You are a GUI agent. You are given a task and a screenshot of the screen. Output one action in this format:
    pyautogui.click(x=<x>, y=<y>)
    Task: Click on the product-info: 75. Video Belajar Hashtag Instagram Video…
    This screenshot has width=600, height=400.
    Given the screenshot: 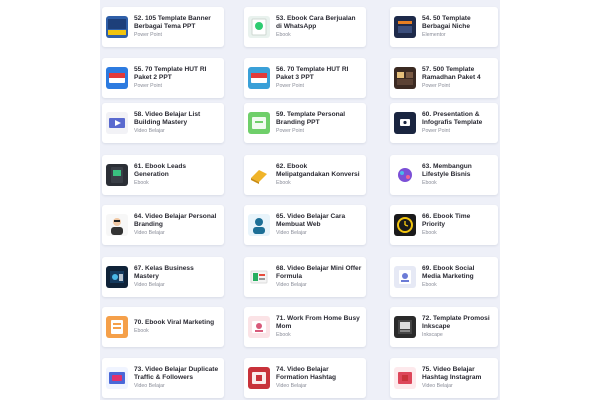 What is the action you would take?
    pyautogui.click(x=458, y=378)
    